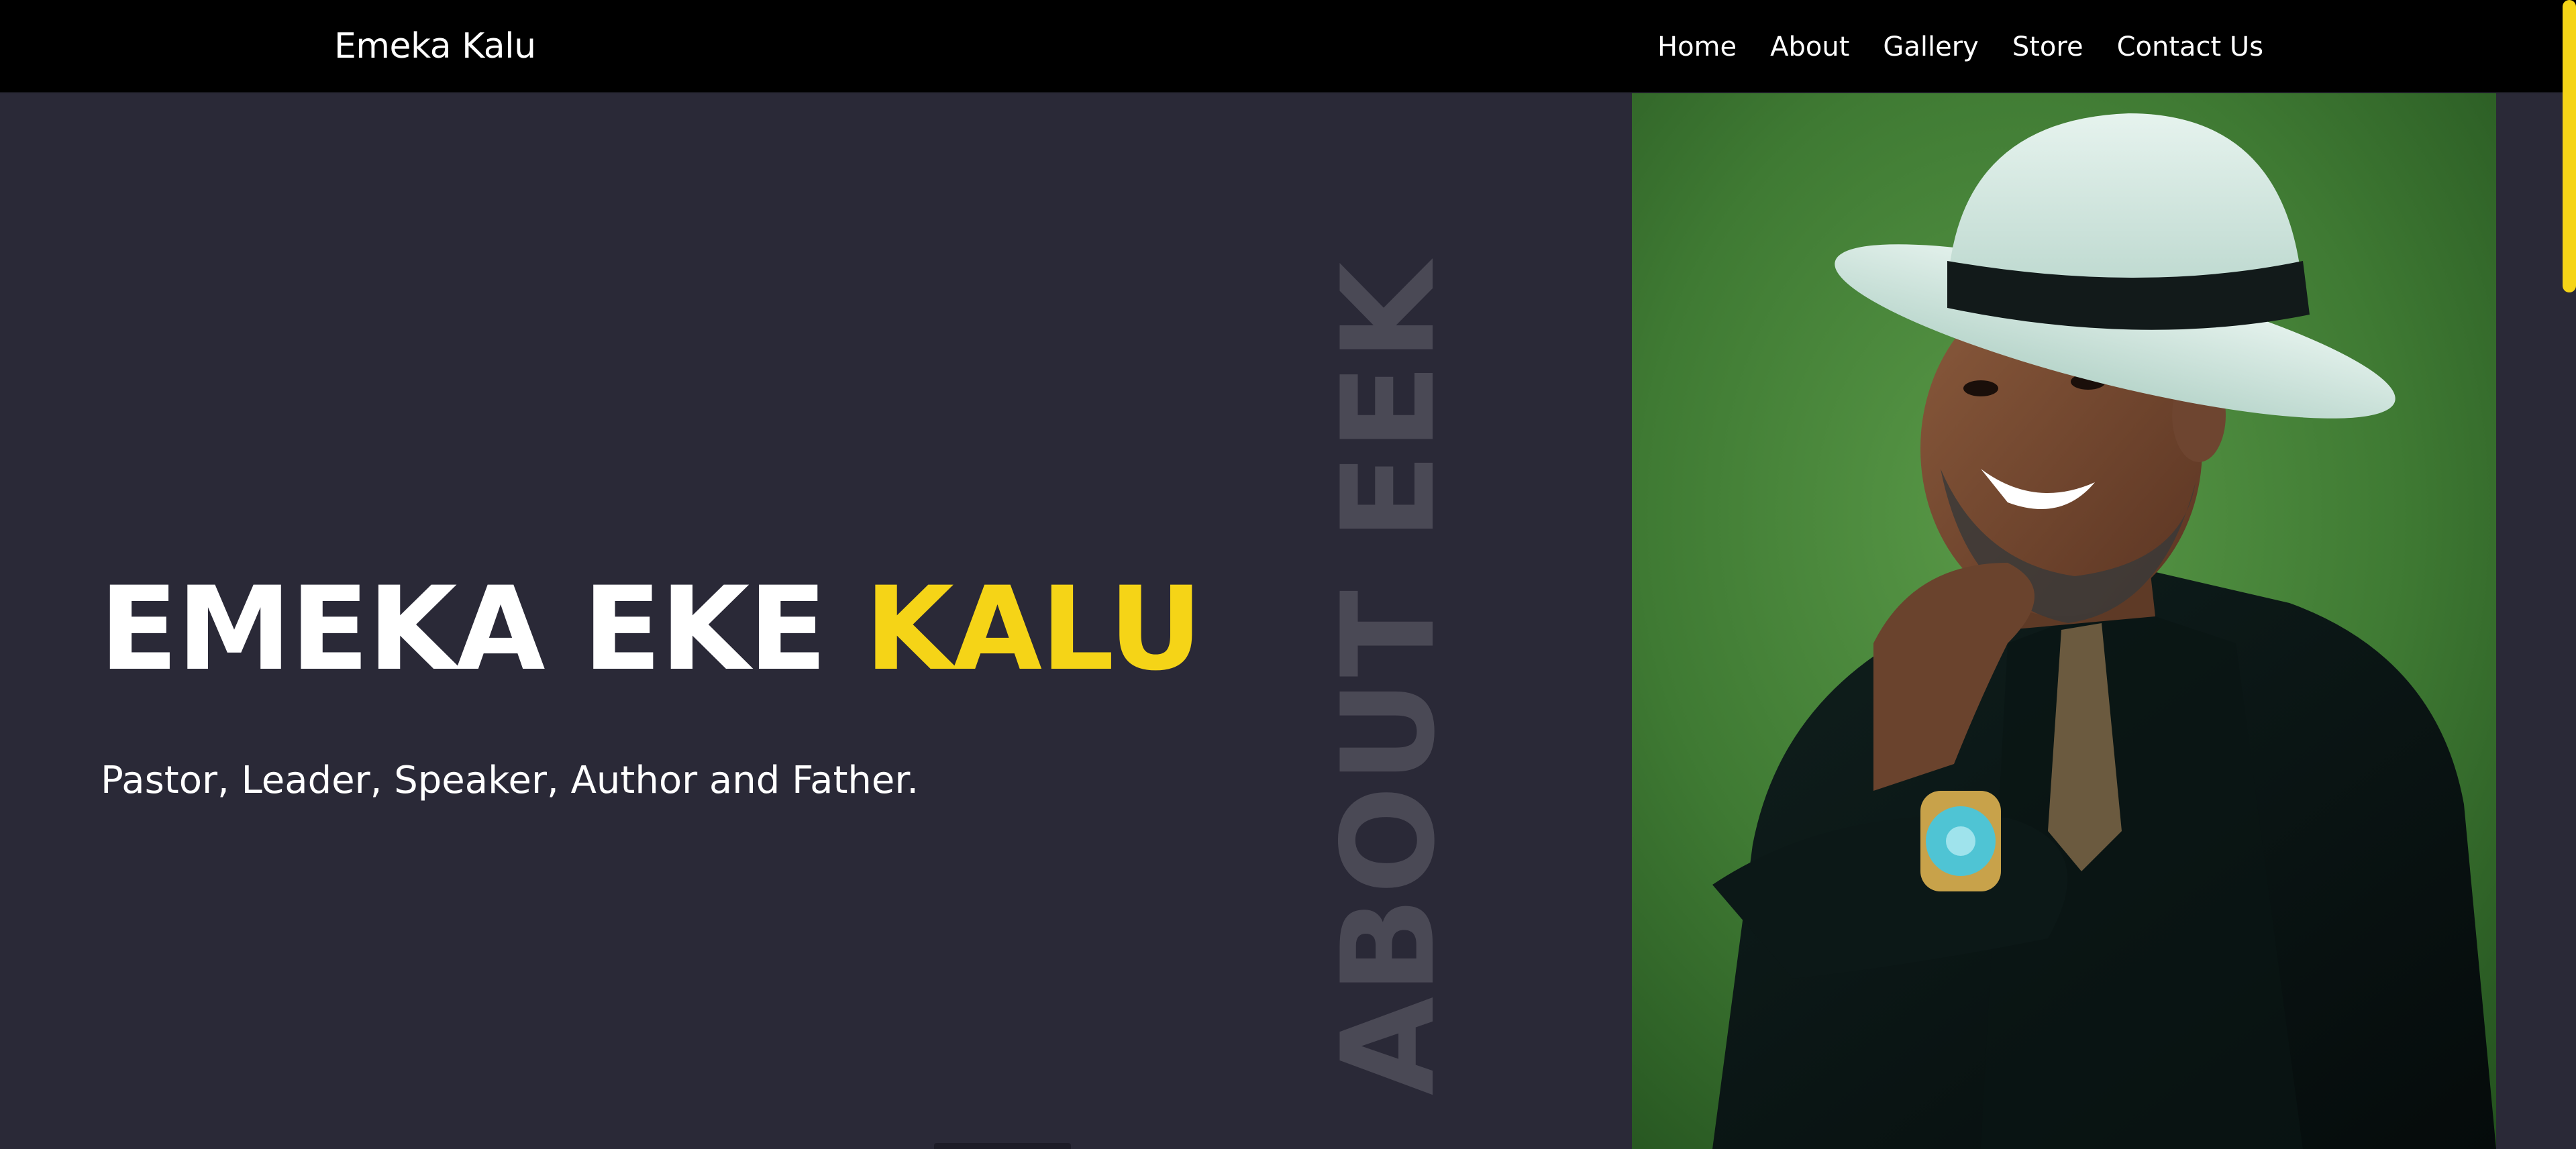  Describe the element at coordinates (2569, 146) in the screenshot. I see `scrollbar-thumb` at that location.